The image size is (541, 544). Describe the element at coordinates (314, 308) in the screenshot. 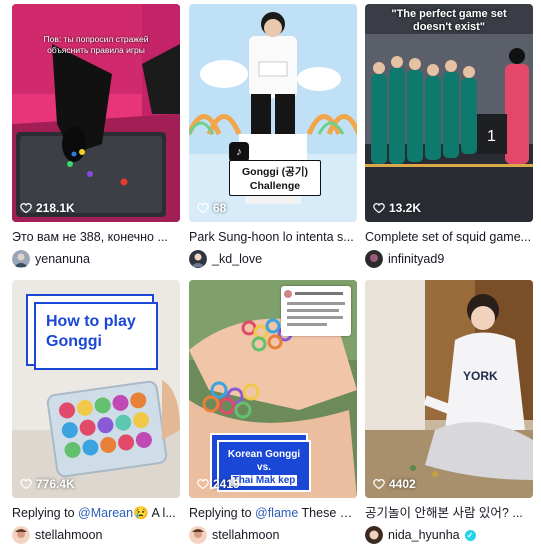

I see `comment-preview` at that location.